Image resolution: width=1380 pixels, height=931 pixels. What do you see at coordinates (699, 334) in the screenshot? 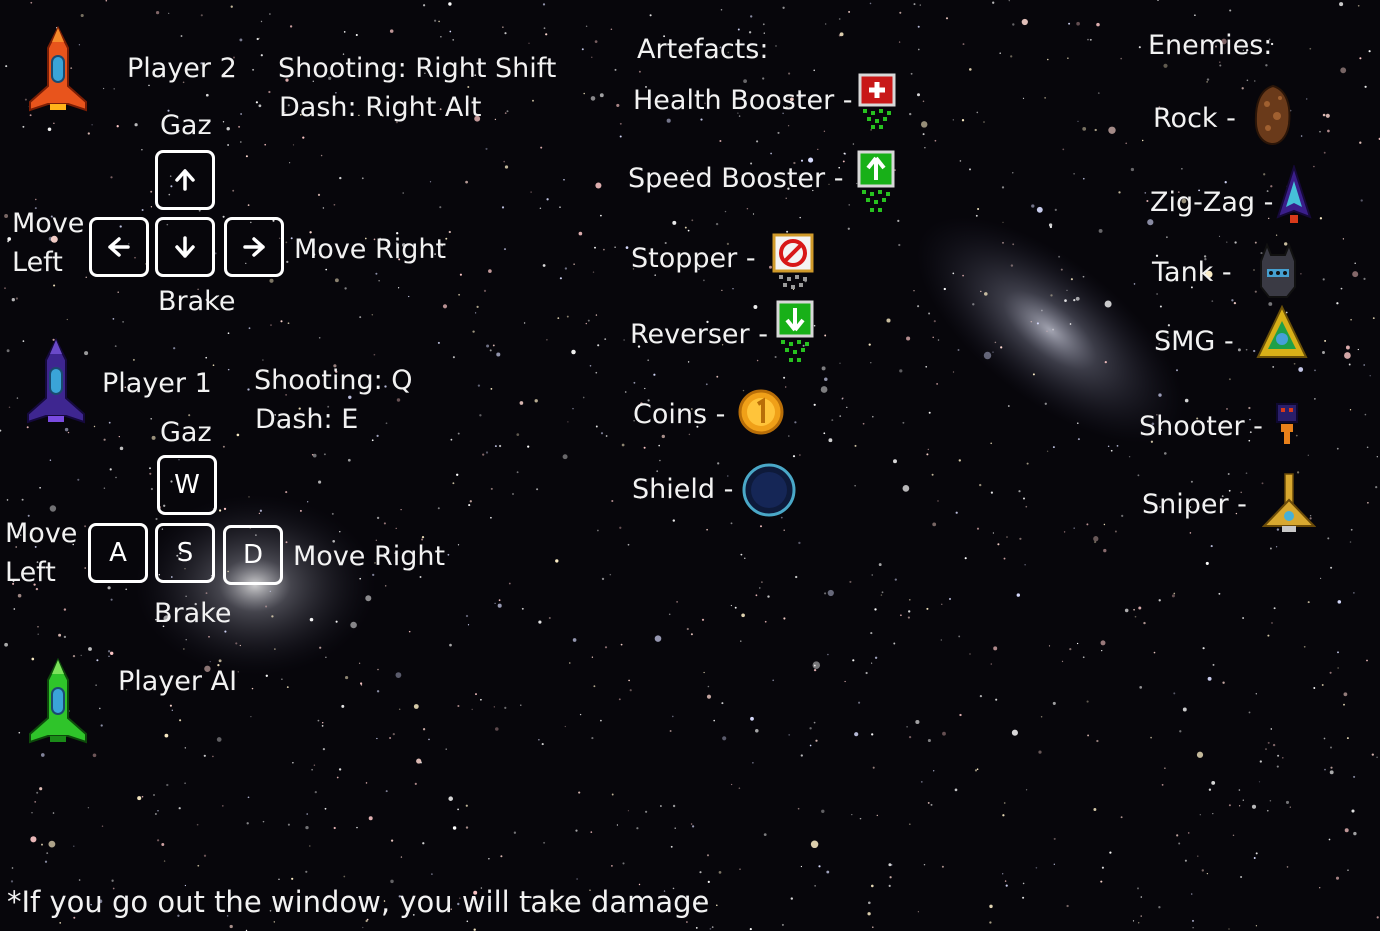
I see `artefact-reverser-label: Reverser -` at bounding box center [699, 334].